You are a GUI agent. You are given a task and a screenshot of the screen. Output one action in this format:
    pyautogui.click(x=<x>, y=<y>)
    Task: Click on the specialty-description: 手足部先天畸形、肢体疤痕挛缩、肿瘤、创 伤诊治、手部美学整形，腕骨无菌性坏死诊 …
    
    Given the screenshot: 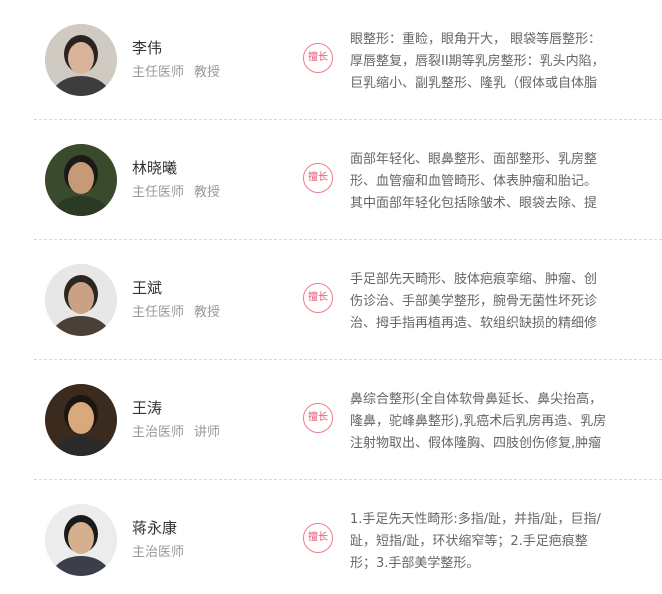 What is the action you would take?
    pyautogui.click(x=490, y=302)
    